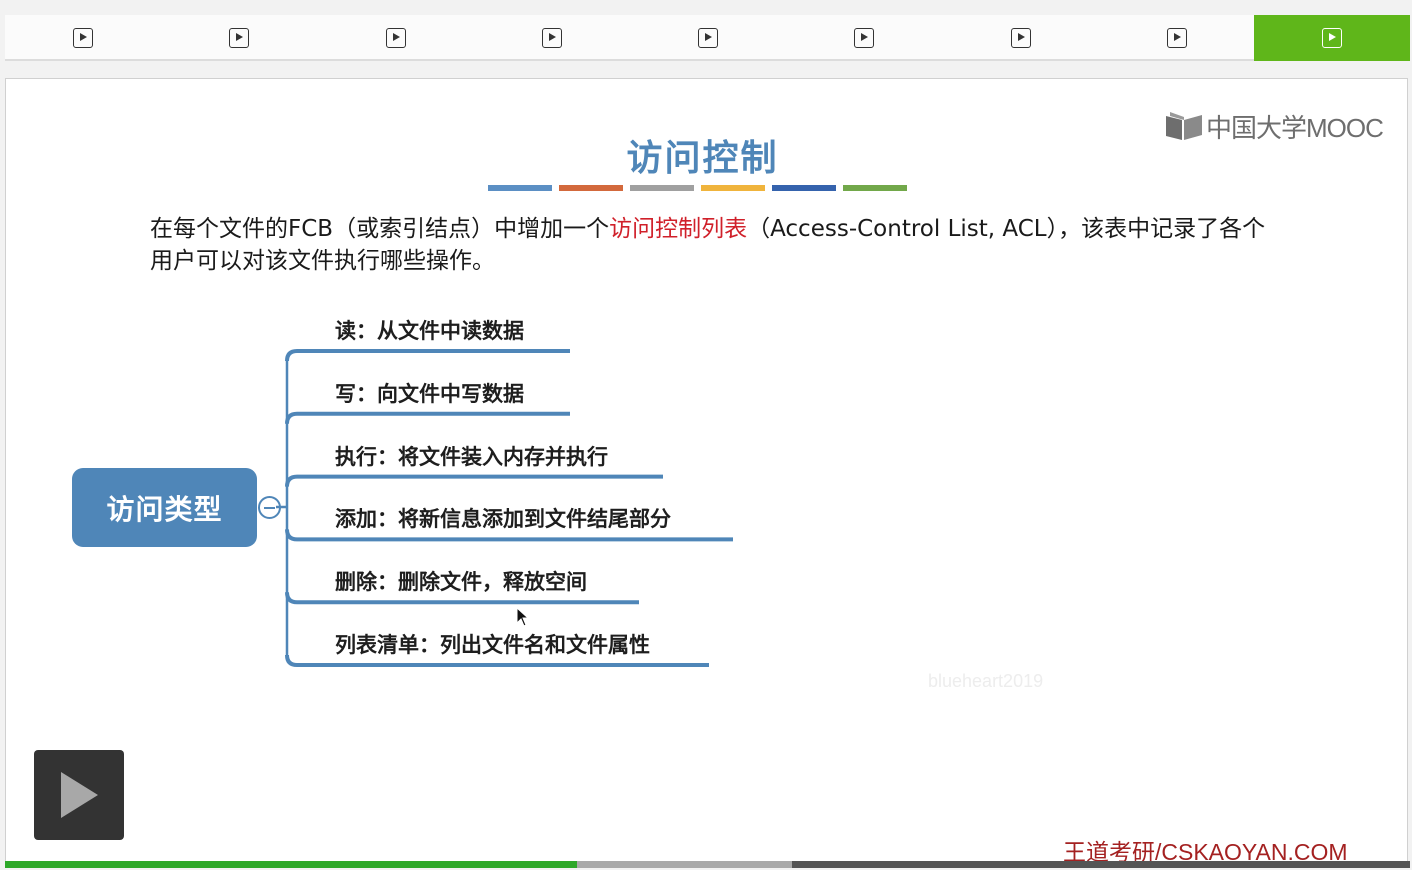  Describe the element at coordinates (503, 518) in the screenshot. I see `mindmap-branch-4: 添加：将新信息添加到文件结尾部分` at that location.